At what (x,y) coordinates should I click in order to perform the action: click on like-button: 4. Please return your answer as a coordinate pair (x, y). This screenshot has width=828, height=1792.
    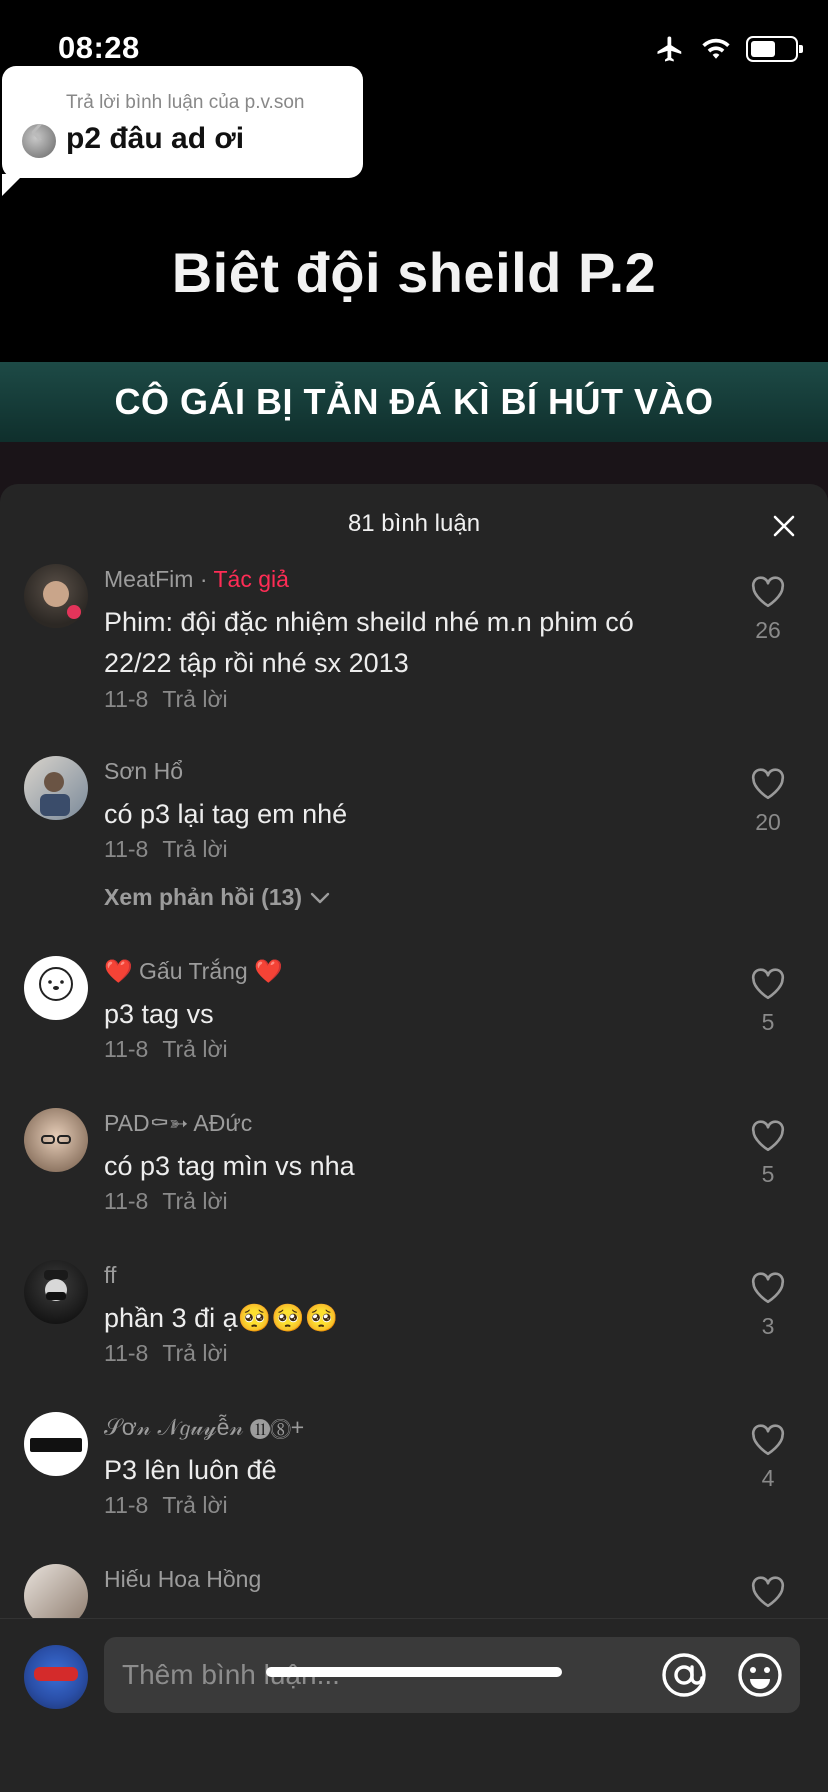
    Looking at the image, I should click on (768, 1458).